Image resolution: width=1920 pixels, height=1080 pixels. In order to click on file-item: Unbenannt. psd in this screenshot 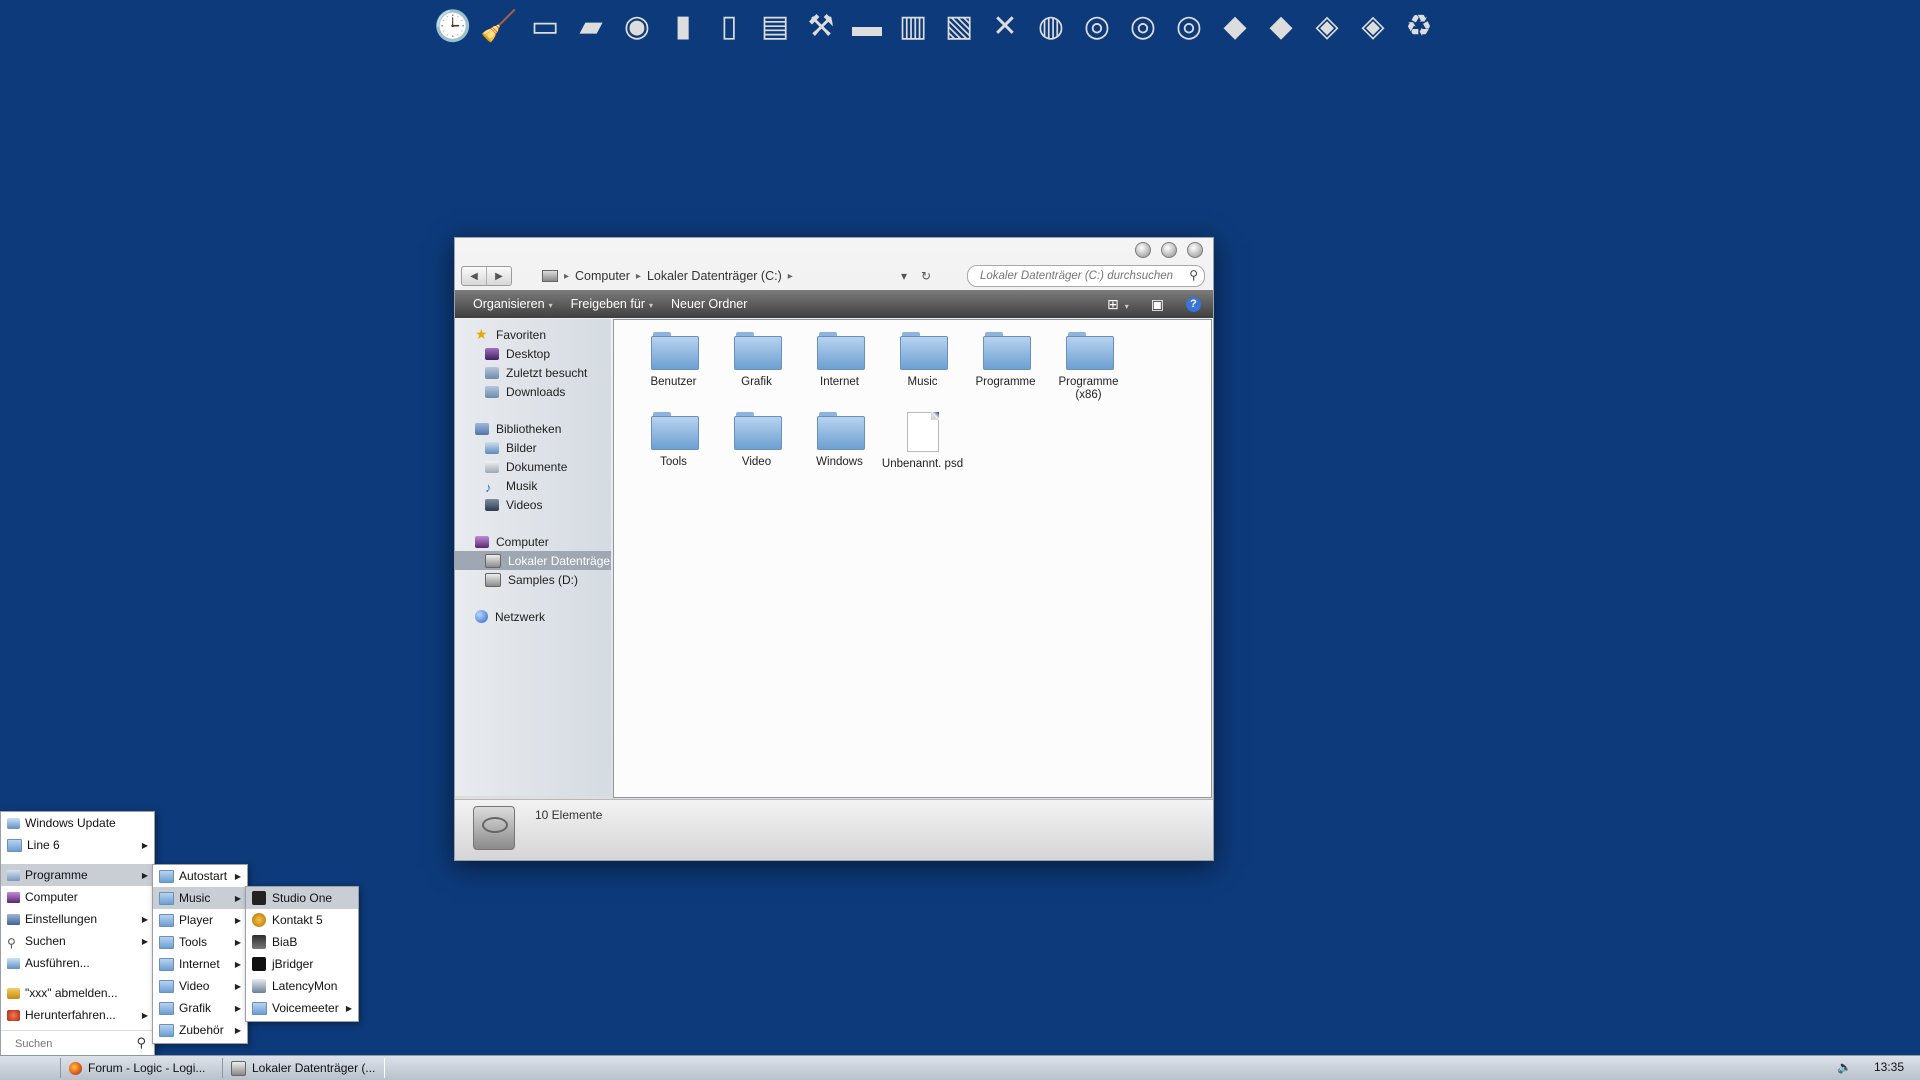, I will do `click(922, 450)`.